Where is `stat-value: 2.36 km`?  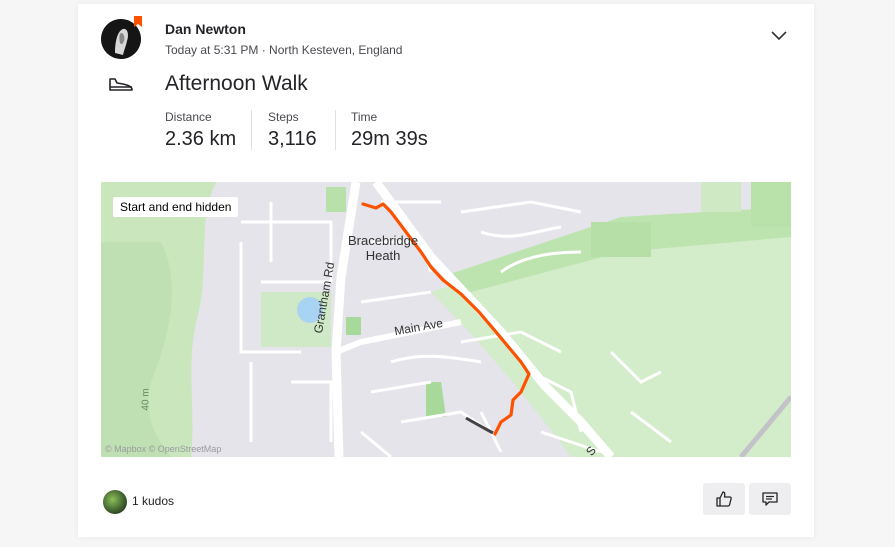 stat-value: 2.36 km is located at coordinates (201, 139).